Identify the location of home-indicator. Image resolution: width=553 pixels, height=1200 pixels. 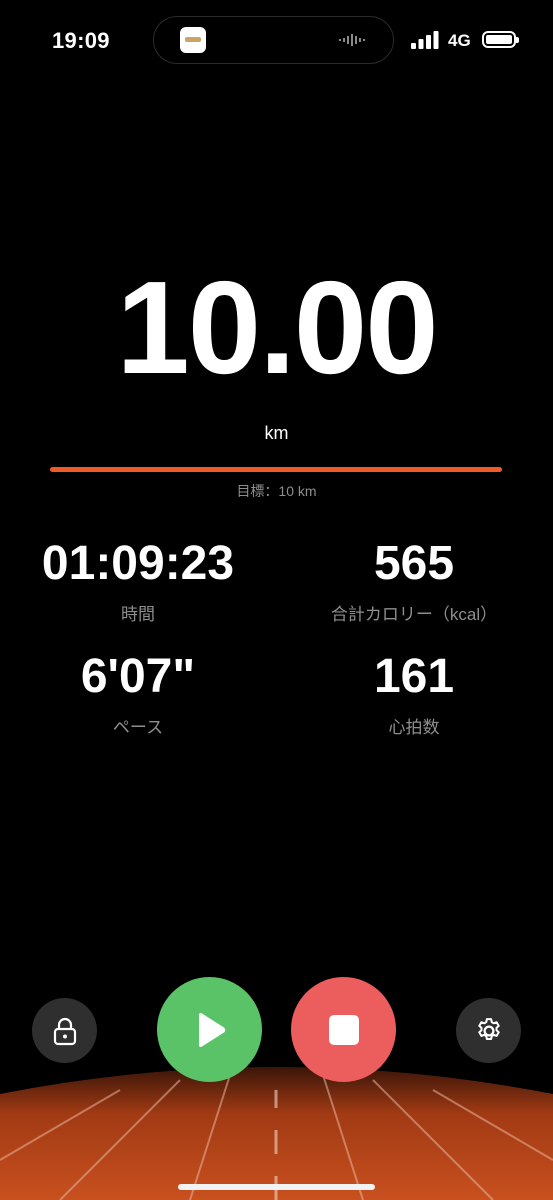
(276, 1187).